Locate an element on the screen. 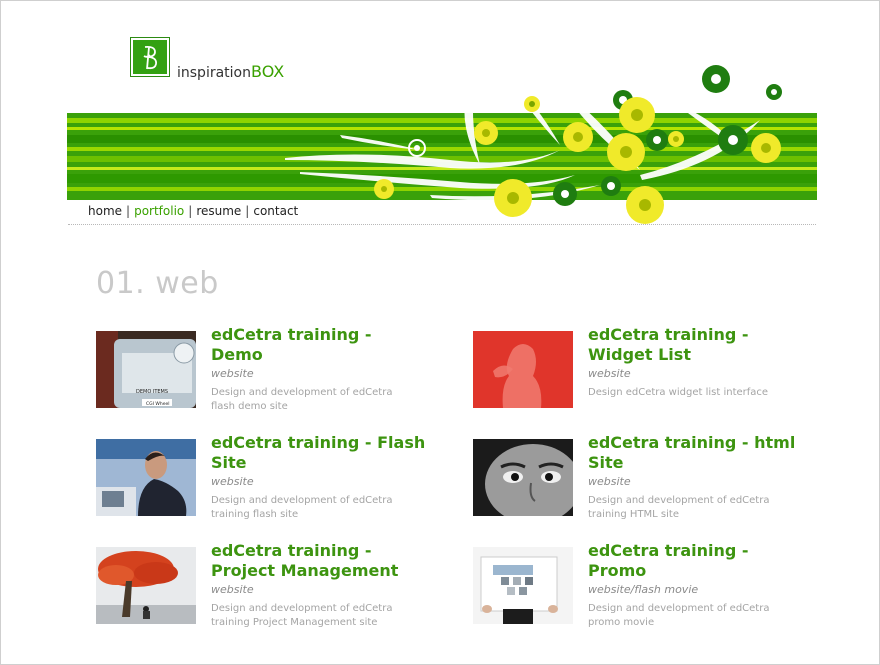 This screenshot has height=665, width=880. section-title: 01. web is located at coordinates (157, 283).